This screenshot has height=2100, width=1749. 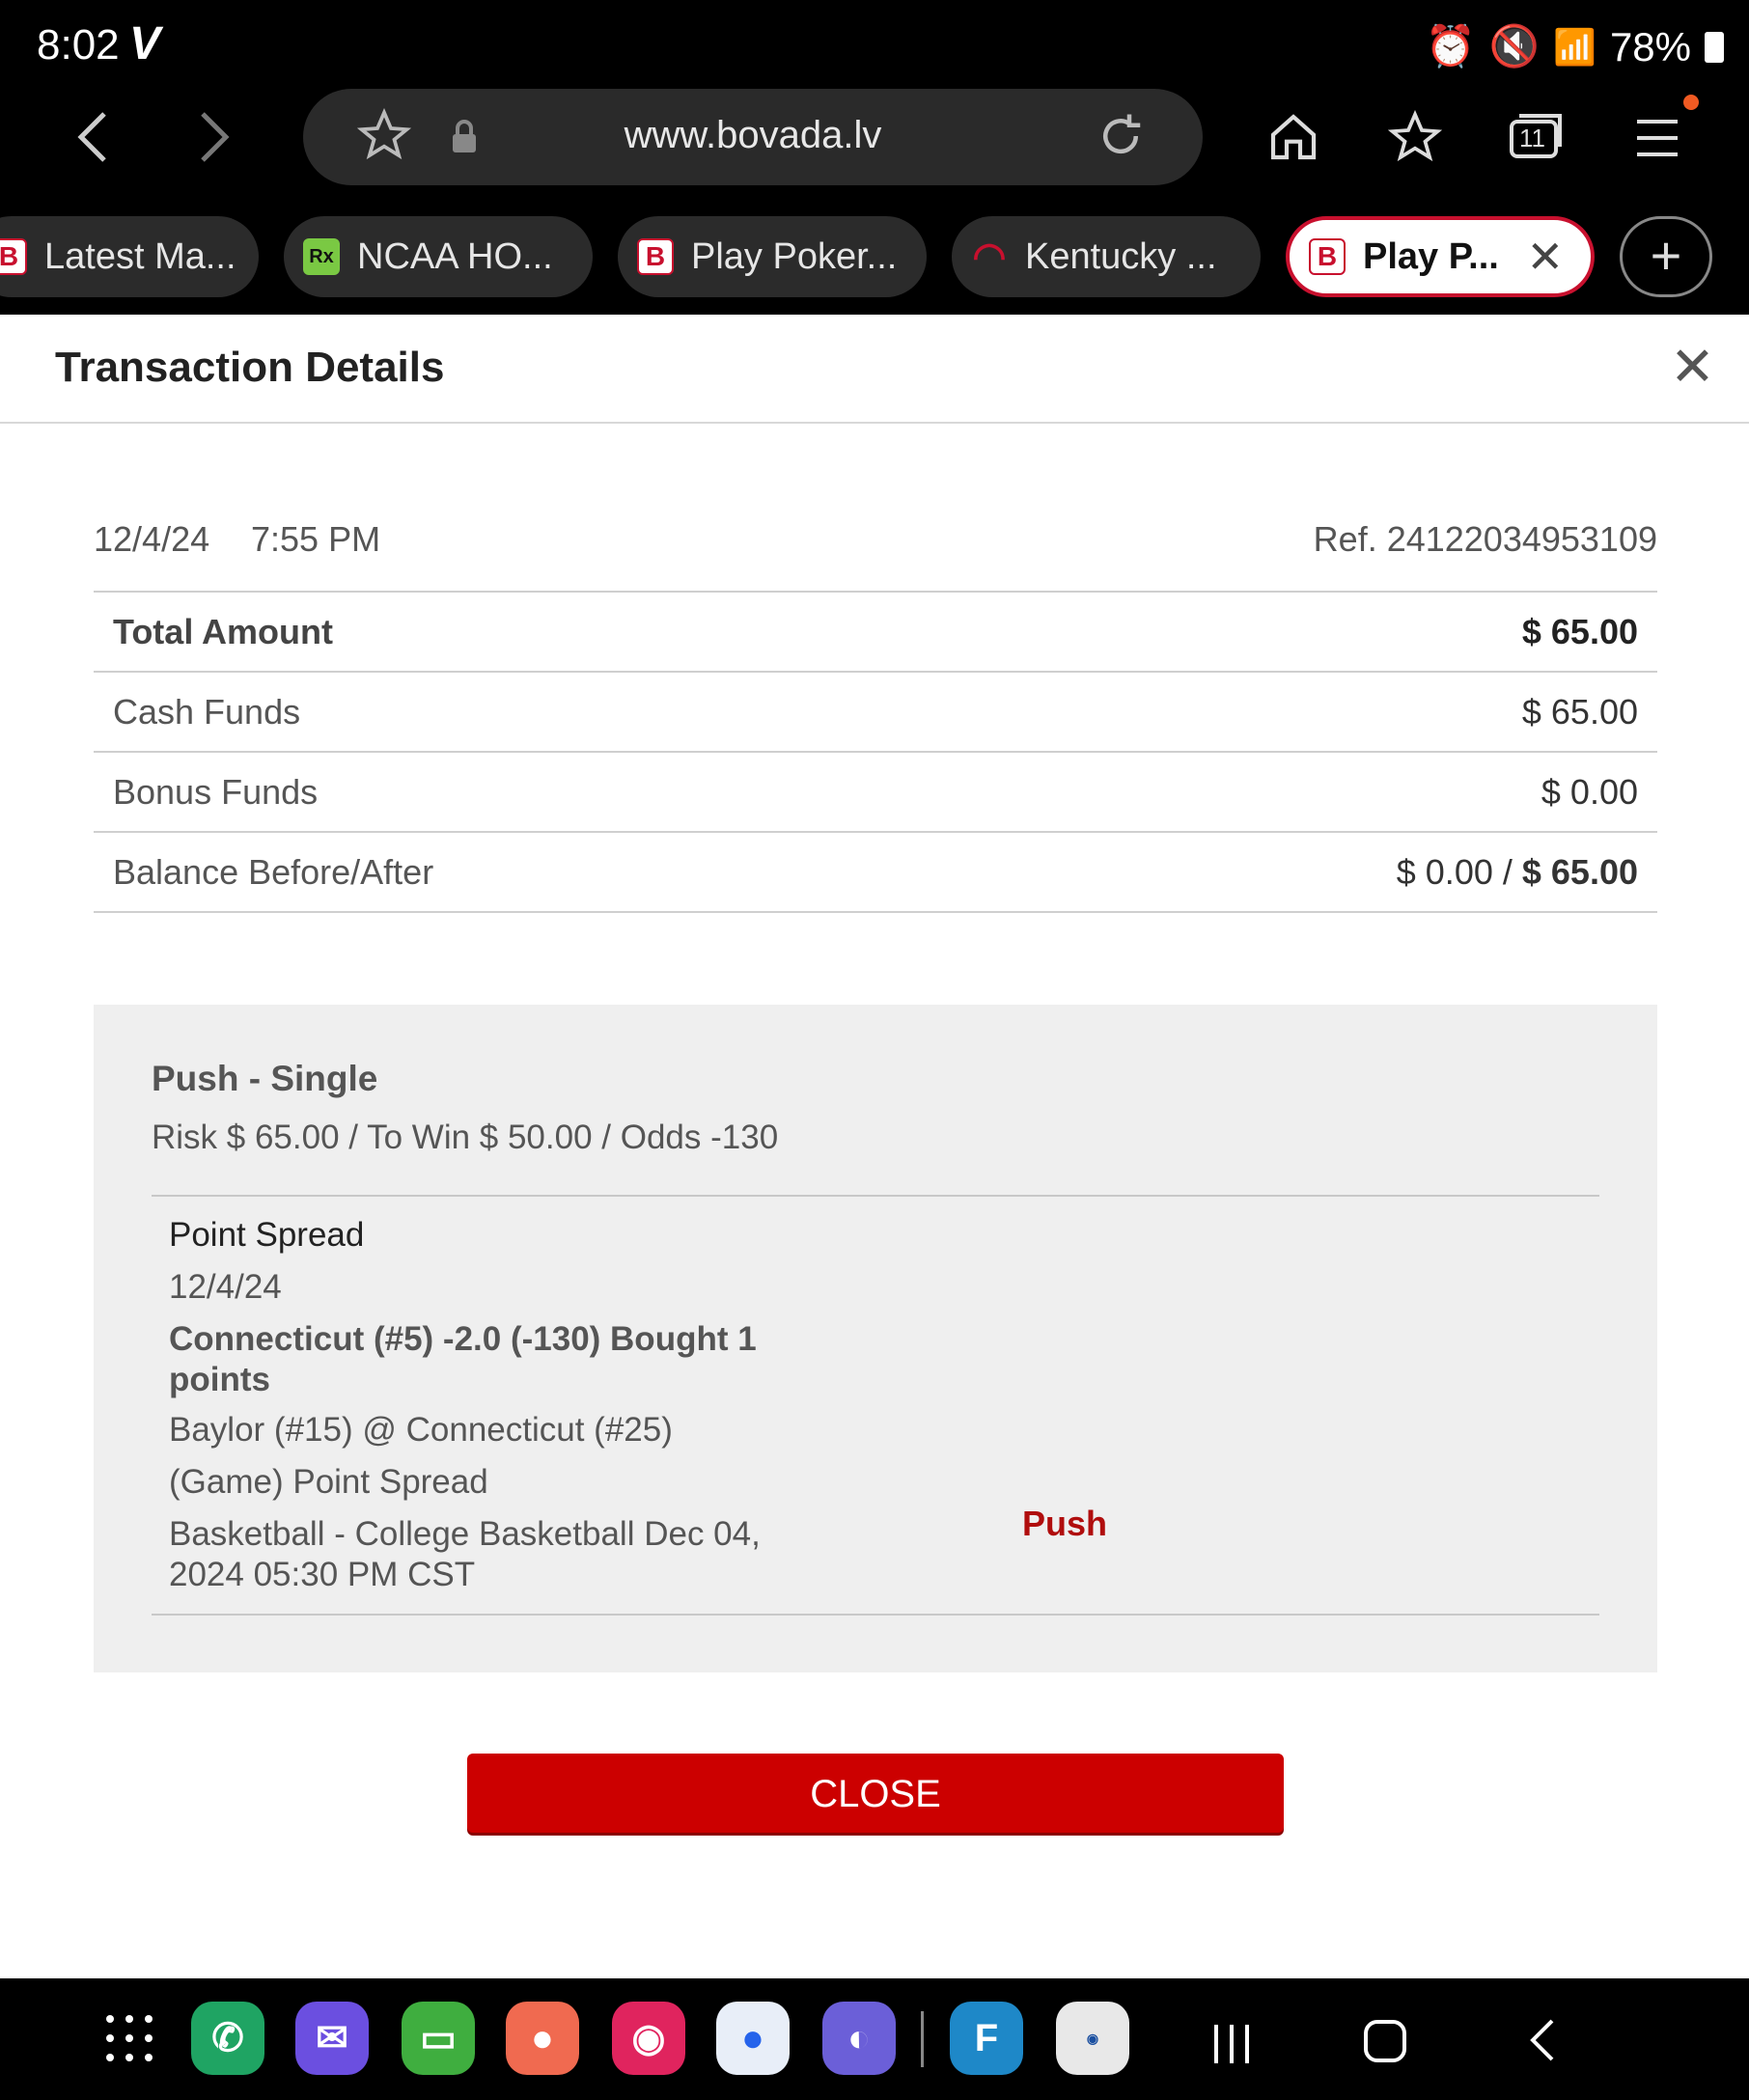 I want to click on status-icons: ⏰ 🔇 📶 78%, so click(x=1575, y=46).